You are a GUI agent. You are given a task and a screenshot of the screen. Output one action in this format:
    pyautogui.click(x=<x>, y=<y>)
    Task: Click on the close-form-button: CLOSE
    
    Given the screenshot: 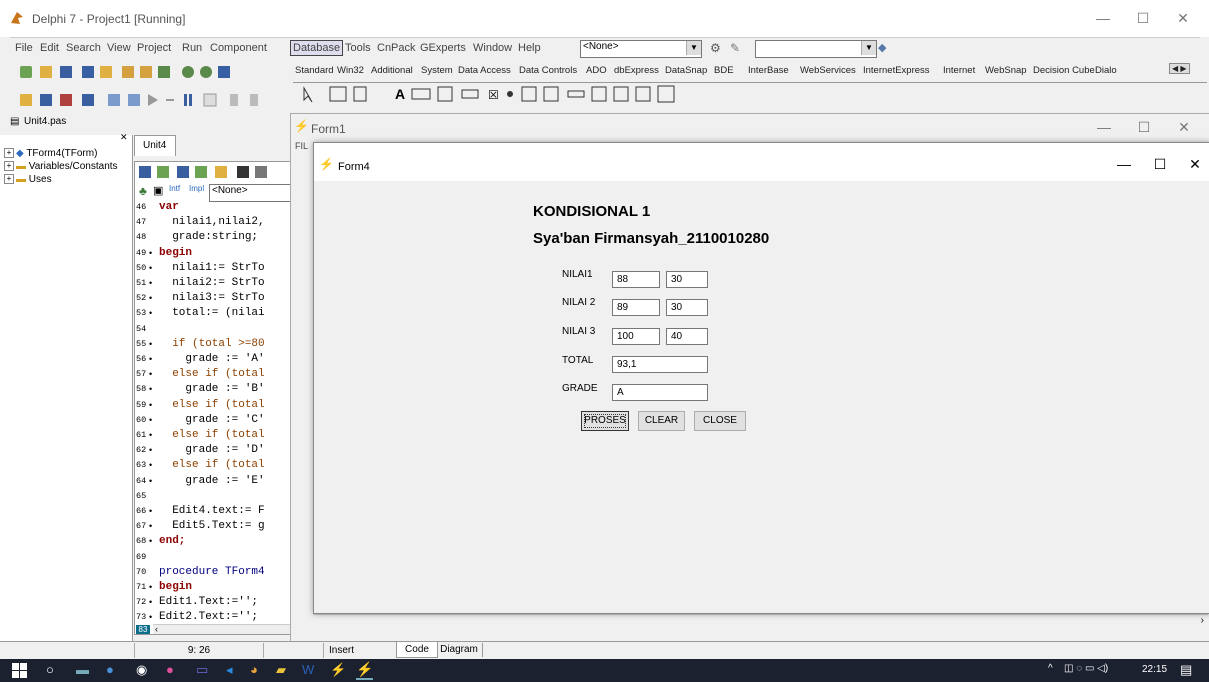 What is the action you would take?
    pyautogui.click(x=720, y=421)
    